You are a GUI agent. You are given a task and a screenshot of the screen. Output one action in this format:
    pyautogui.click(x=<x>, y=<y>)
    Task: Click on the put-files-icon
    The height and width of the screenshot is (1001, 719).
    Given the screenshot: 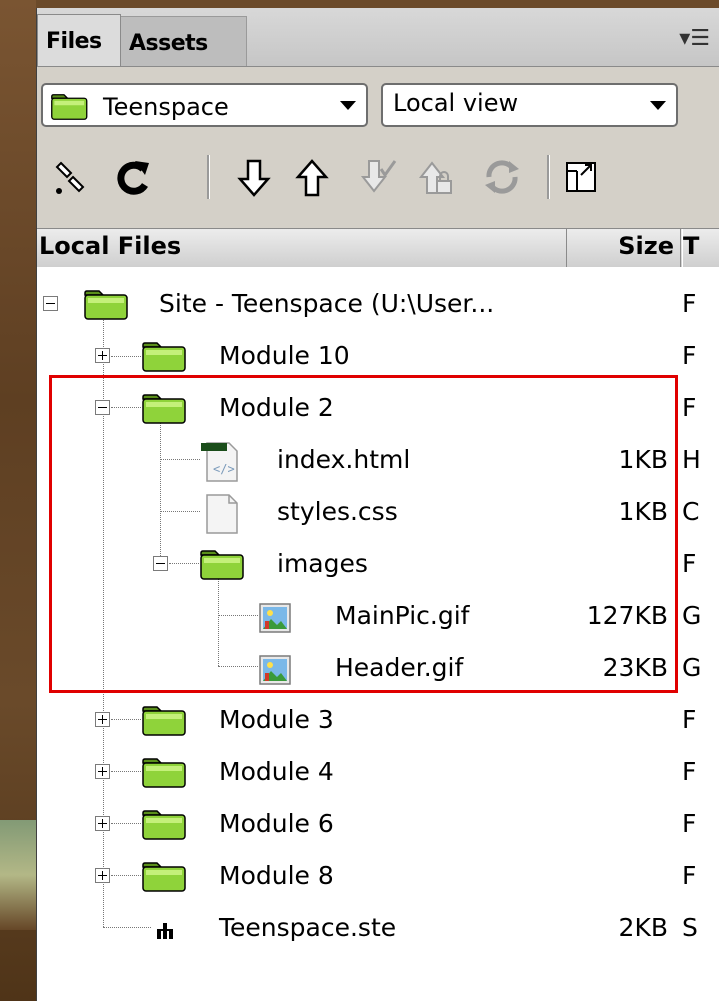 What is the action you would take?
    pyautogui.click(x=312, y=177)
    